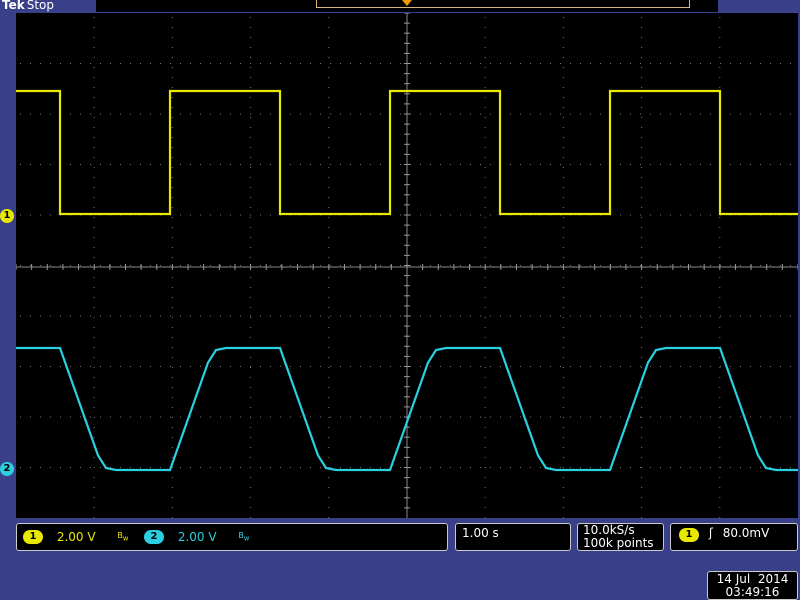  I want to click on rising-edge-icon: ʃ, so click(710, 533).